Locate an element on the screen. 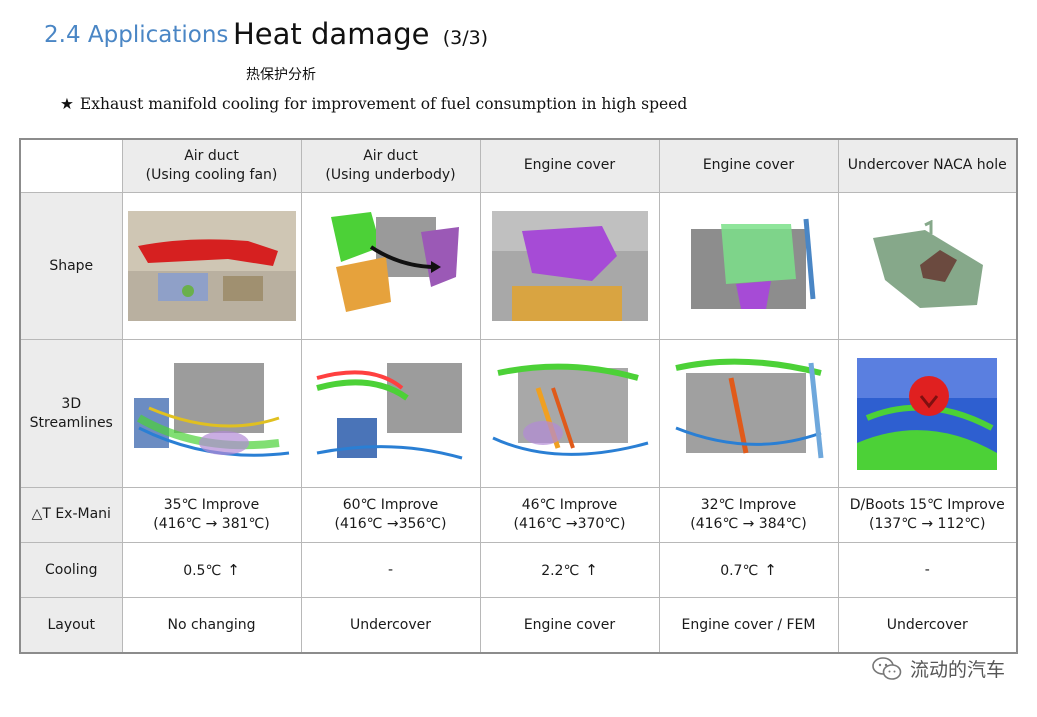 The width and height of the screenshot is (1037, 717). cooling-cell: 2.2℃ ↑ is located at coordinates (569, 570).